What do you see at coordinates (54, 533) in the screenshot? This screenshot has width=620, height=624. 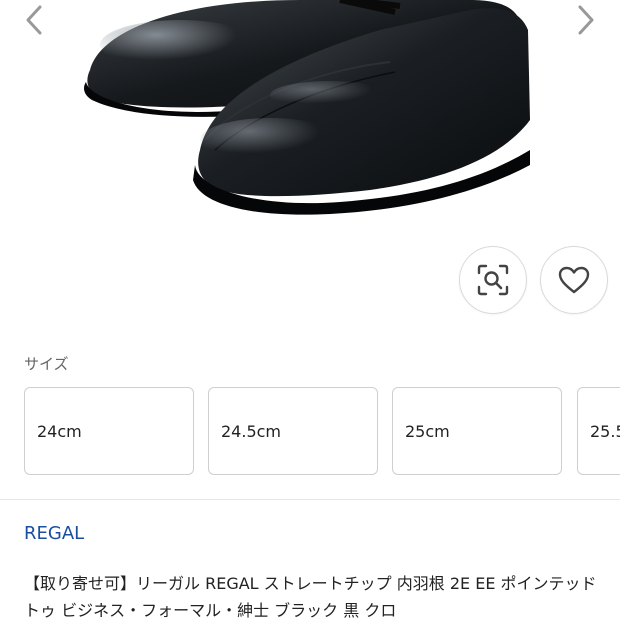 I see `brand-link: REGAL` at bounding box center [54, 533].